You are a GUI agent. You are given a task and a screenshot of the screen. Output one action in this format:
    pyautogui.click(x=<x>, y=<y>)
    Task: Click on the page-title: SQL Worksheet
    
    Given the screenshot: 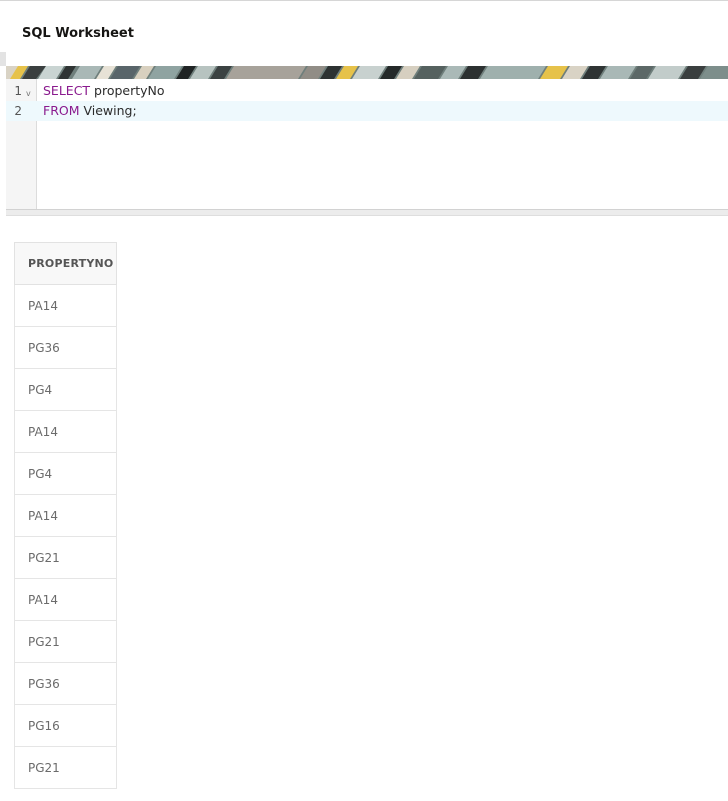 What is the action you would take?
    pyautogui.click(x=78, y=33)
    